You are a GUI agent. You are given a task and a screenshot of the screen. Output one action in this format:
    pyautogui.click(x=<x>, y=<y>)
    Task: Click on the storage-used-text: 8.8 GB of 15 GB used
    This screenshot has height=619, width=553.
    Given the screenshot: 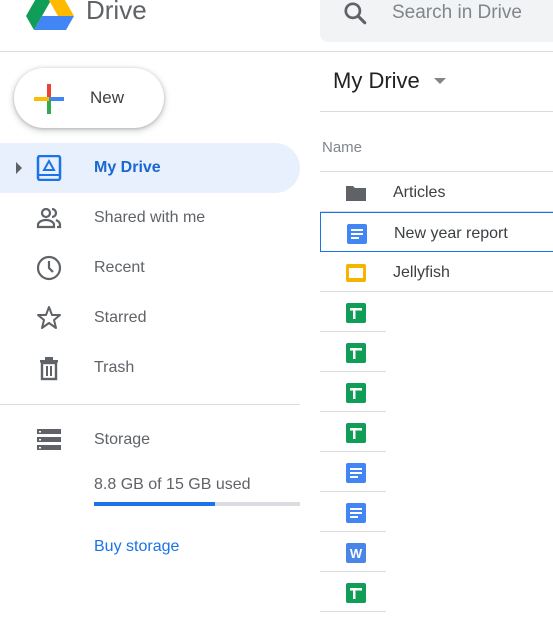 What is the action you would take?
    pyautogui.click(x=172, y=484)
    